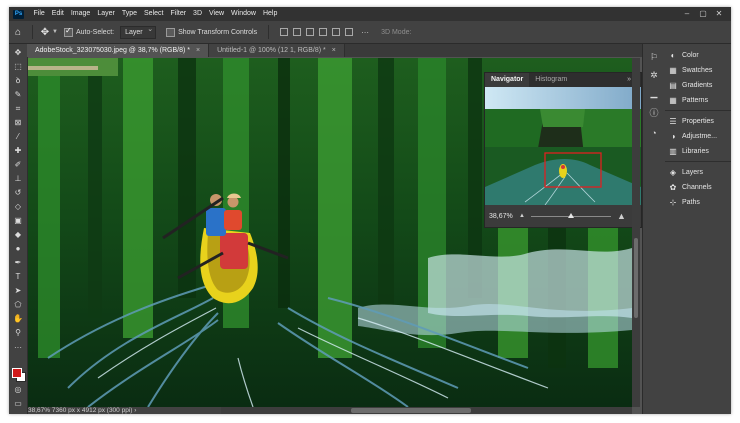 This screenshot has width=740, height=423. Describe the element at coordinates (178, 14) in the screenshot. I see `menu-filter: Filter` at that location.